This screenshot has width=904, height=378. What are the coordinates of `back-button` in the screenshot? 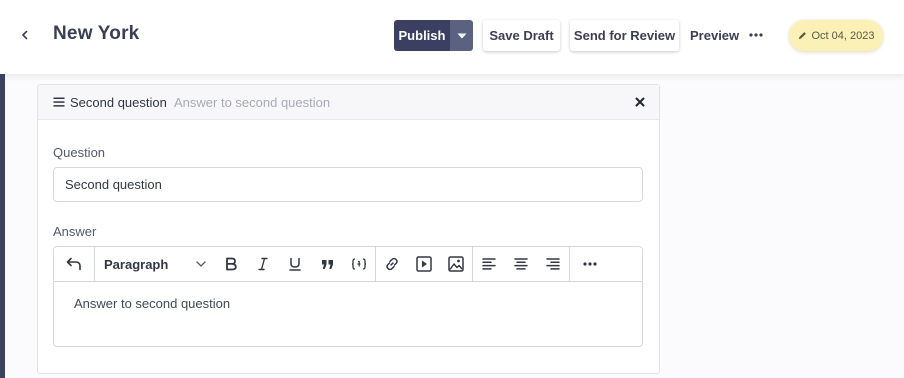 It's located at (25, 35).